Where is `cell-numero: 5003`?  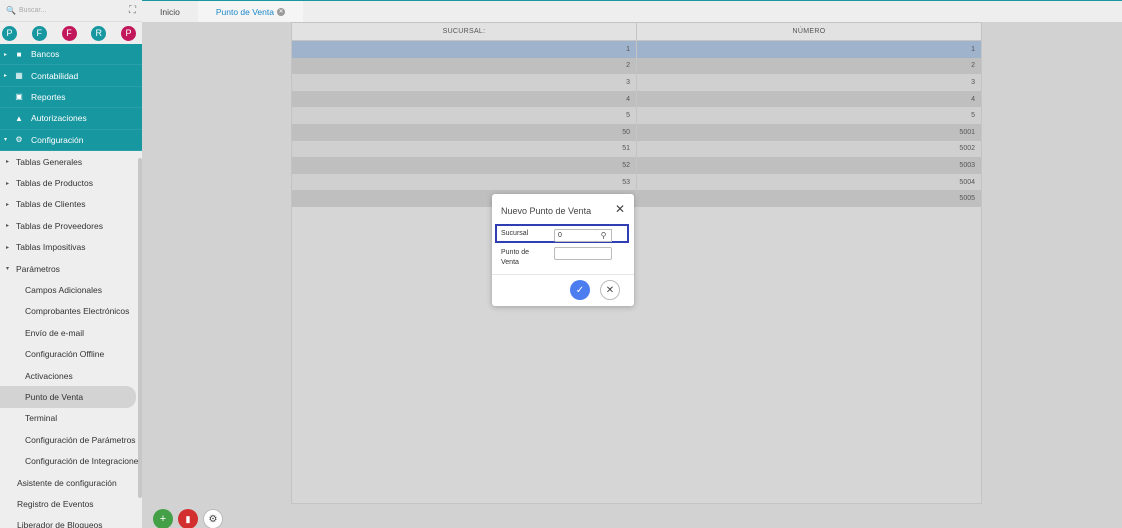
cell-numero: 5003 is located at coordinates (967, 165).